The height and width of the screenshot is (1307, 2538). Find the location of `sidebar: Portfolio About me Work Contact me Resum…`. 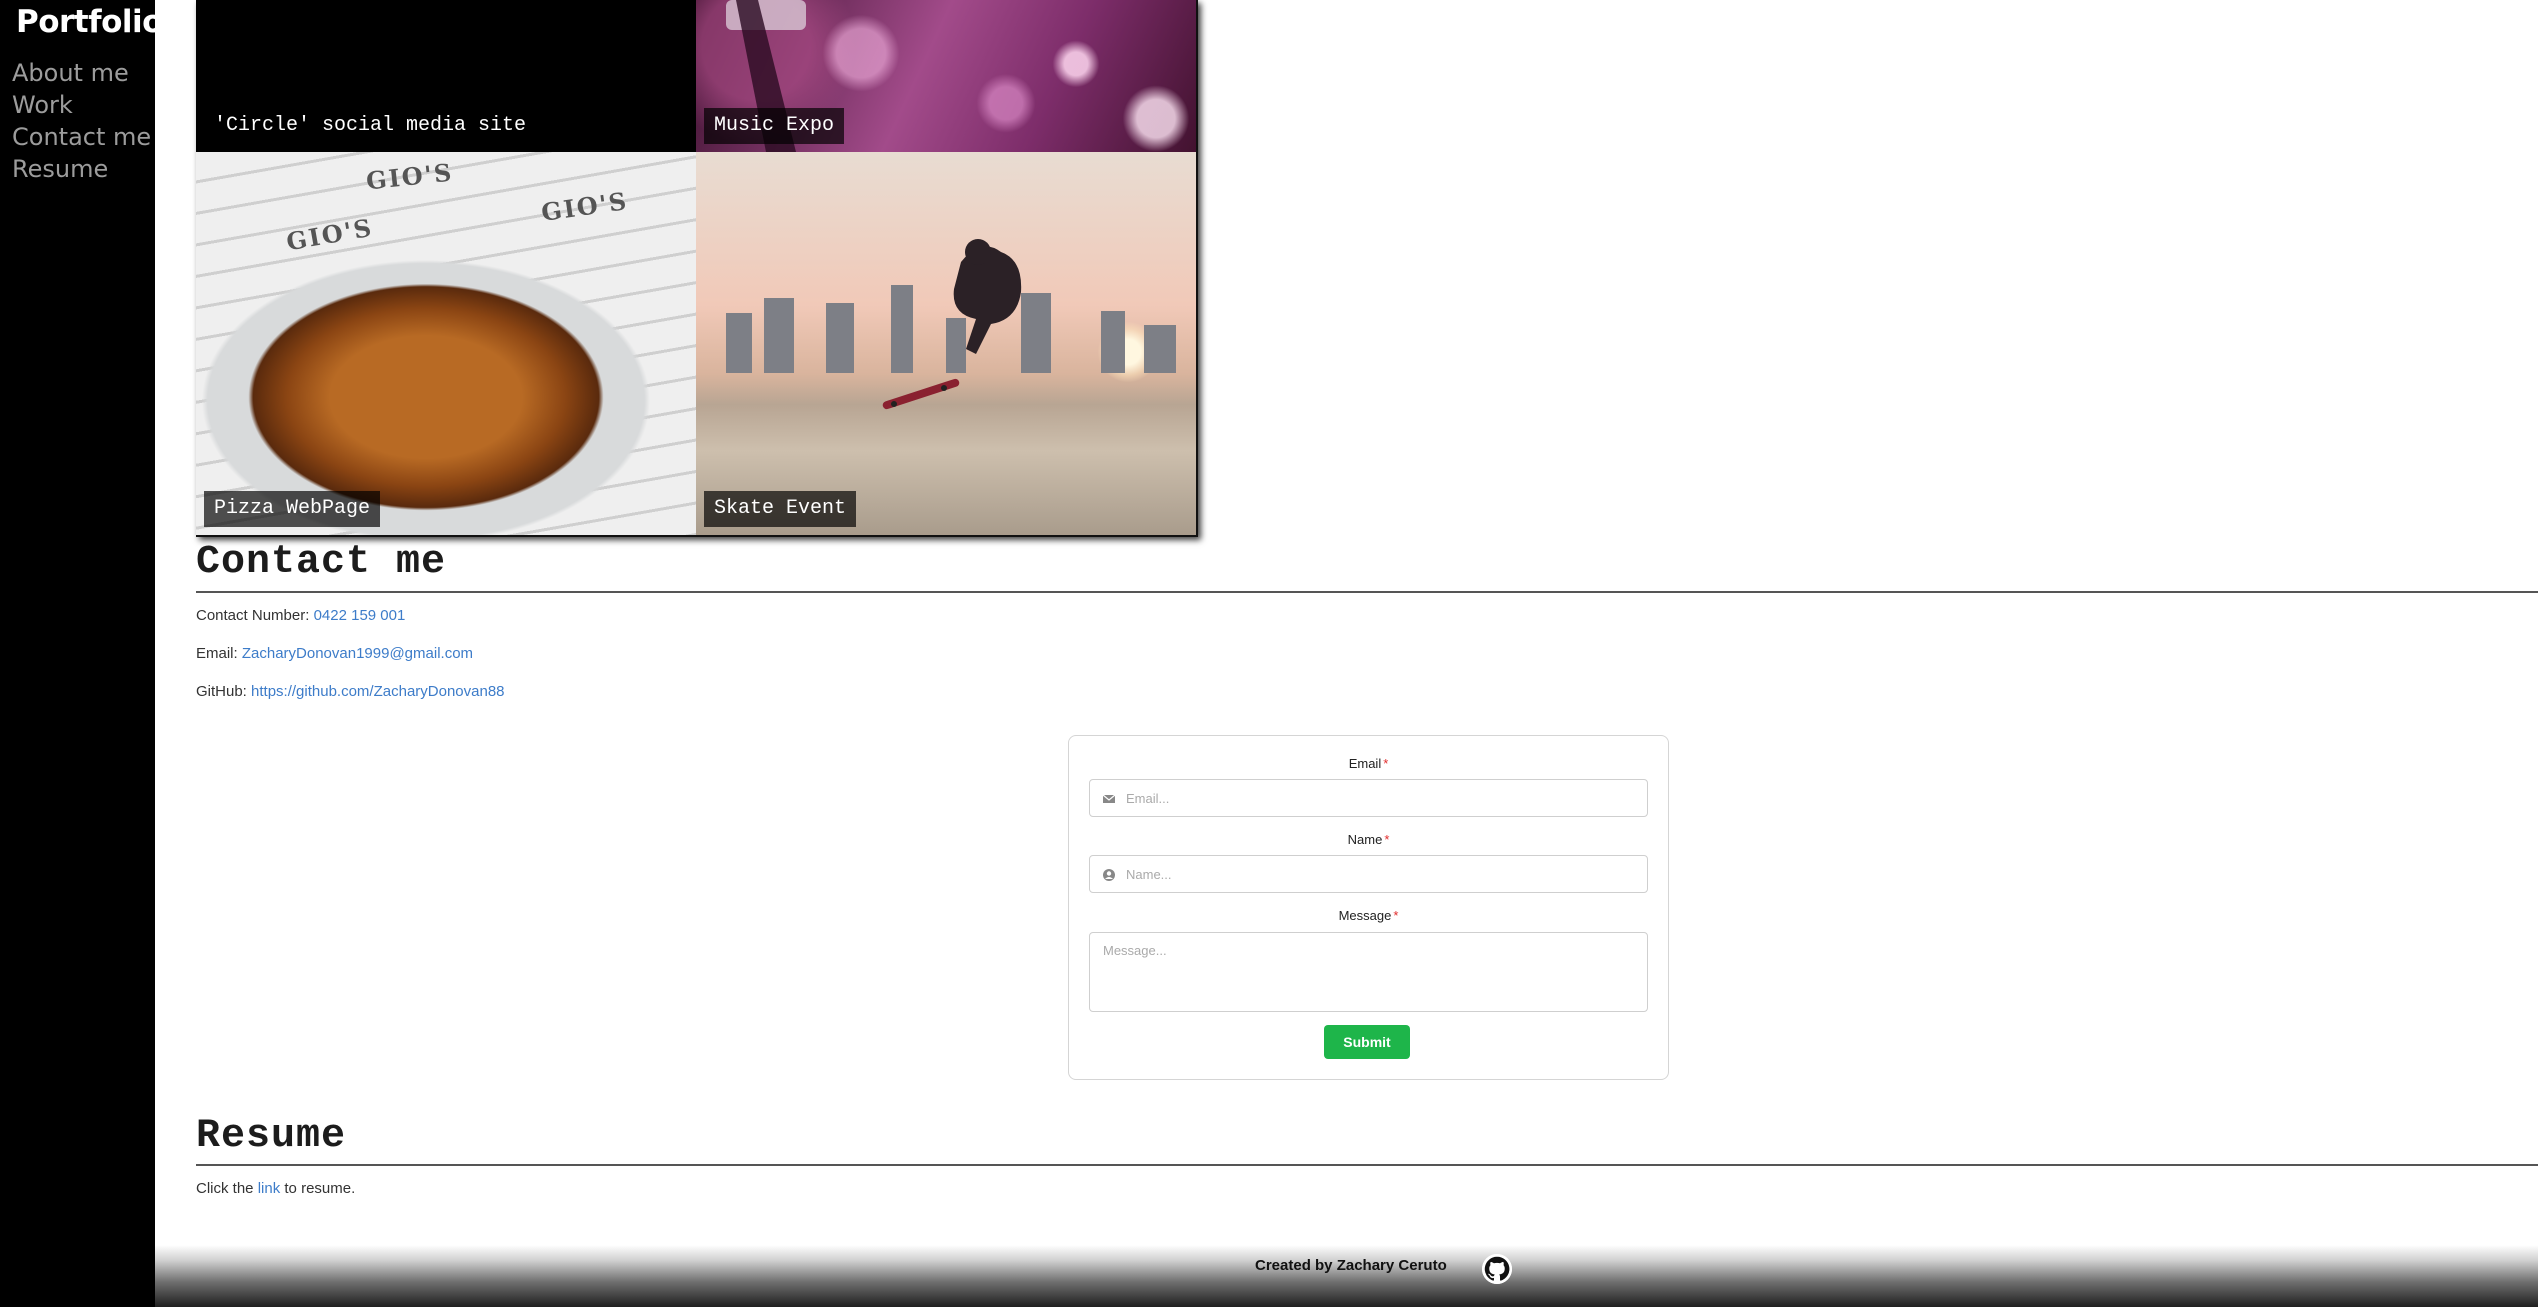

sidebar: Portfolio About me Work Contact me Resum… is located at coordinates (81, 653).